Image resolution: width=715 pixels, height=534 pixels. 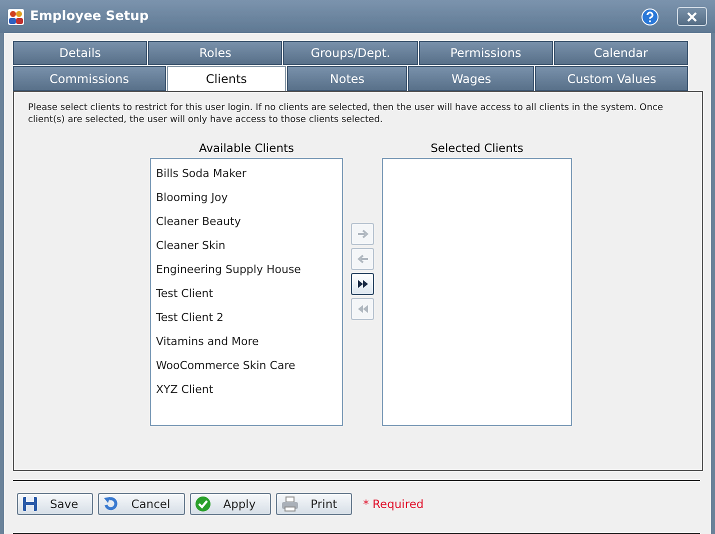 What do you see at coordinates (246, 175) in the screenshot?
I see `list-item: Bills Soda Maker` at bounding box center [246, 175].